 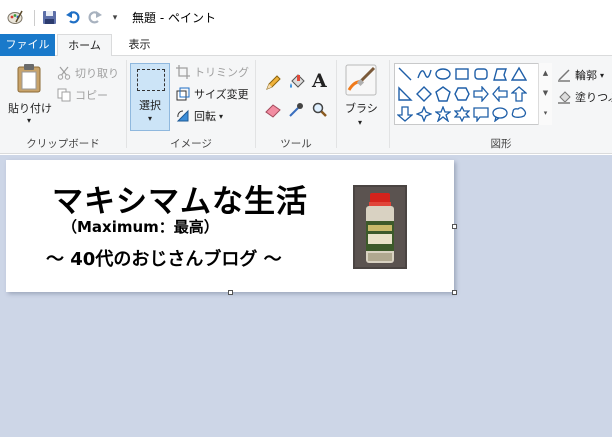 I want to click on left-arrow-shape-icon, so click(x=500, y=94).